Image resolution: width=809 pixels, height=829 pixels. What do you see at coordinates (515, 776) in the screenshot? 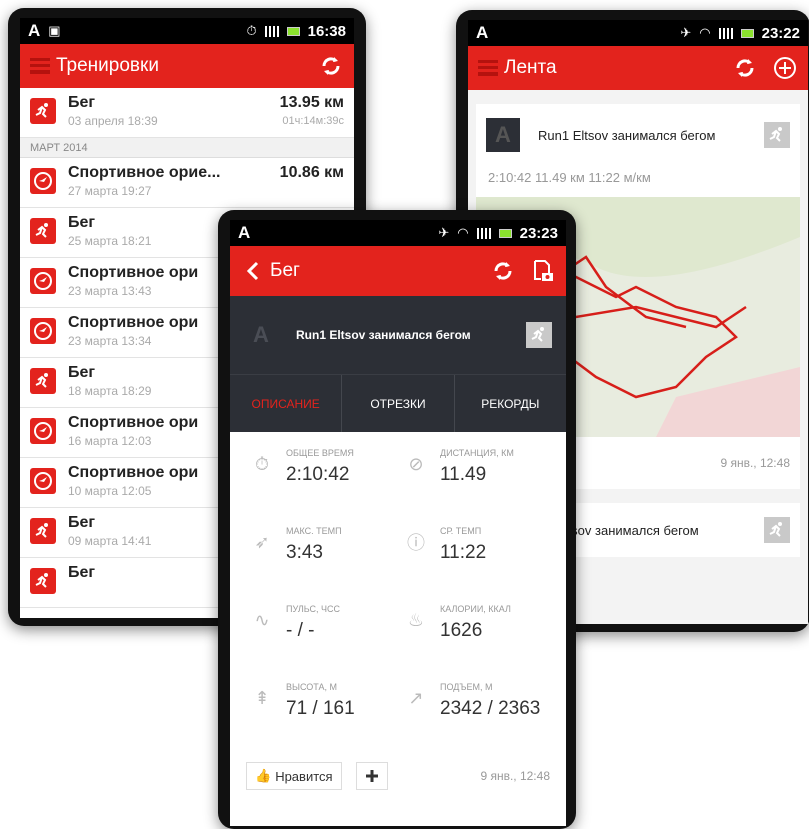
I see `detail-date: 9 янв., 12:48` at bounding box center [515, 776].